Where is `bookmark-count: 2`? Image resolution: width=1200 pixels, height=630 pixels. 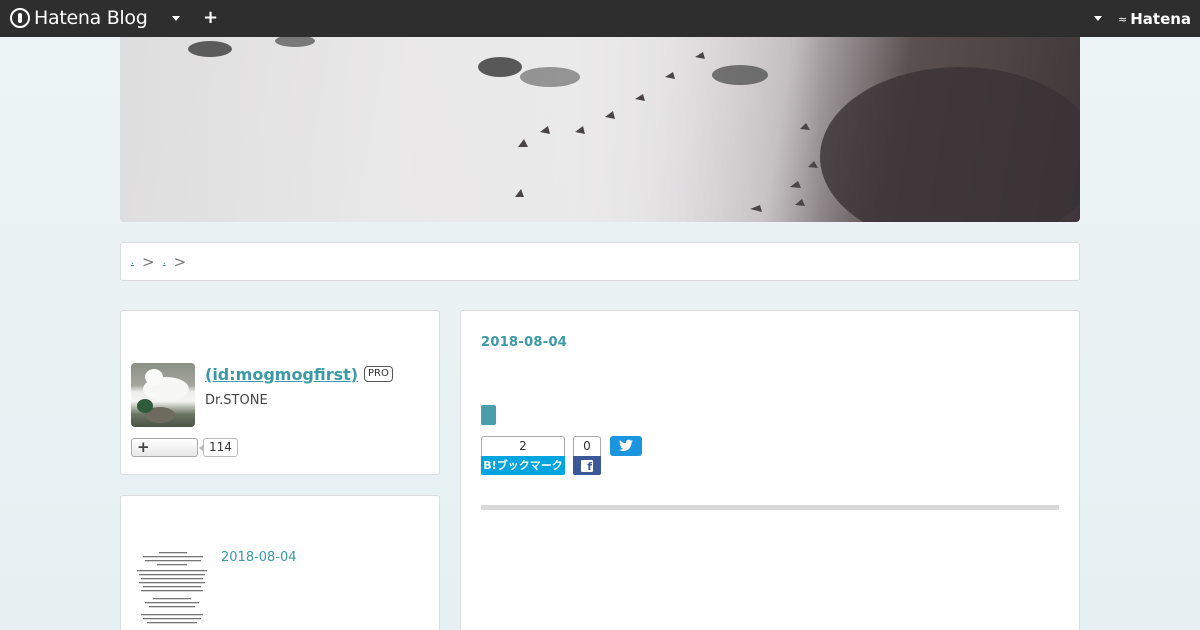 bookmark-count: 2 is located at coordinates (523, 446).